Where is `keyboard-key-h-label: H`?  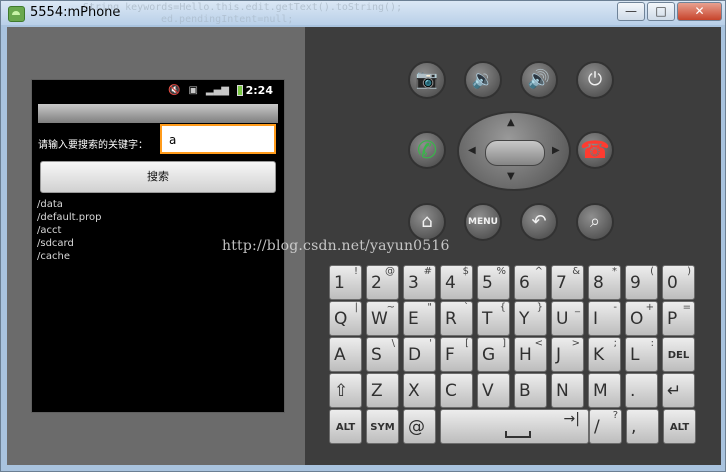
keyboard-key-h-label: H is located at coordinates (525, 355).